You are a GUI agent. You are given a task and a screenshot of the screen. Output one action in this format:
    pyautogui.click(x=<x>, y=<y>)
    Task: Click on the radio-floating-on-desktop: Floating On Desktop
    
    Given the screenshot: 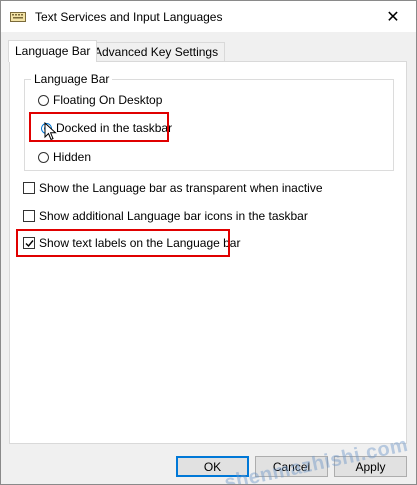 What is the action you would take?
    pyautogui.click(x=100, y=100)
    